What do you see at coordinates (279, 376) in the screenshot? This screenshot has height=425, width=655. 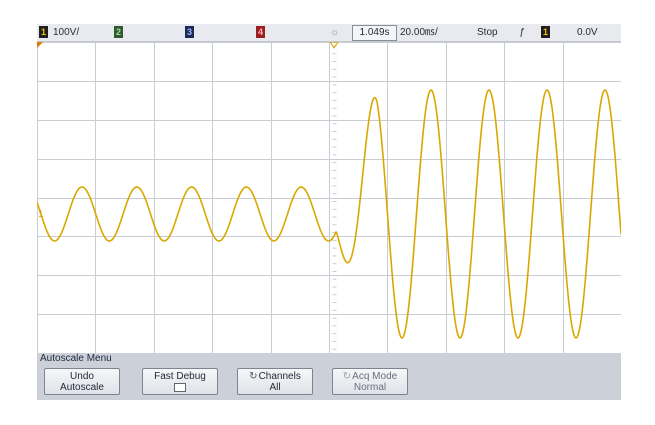 I see `softkey-label: Channels` at bounding box center [279, 376].